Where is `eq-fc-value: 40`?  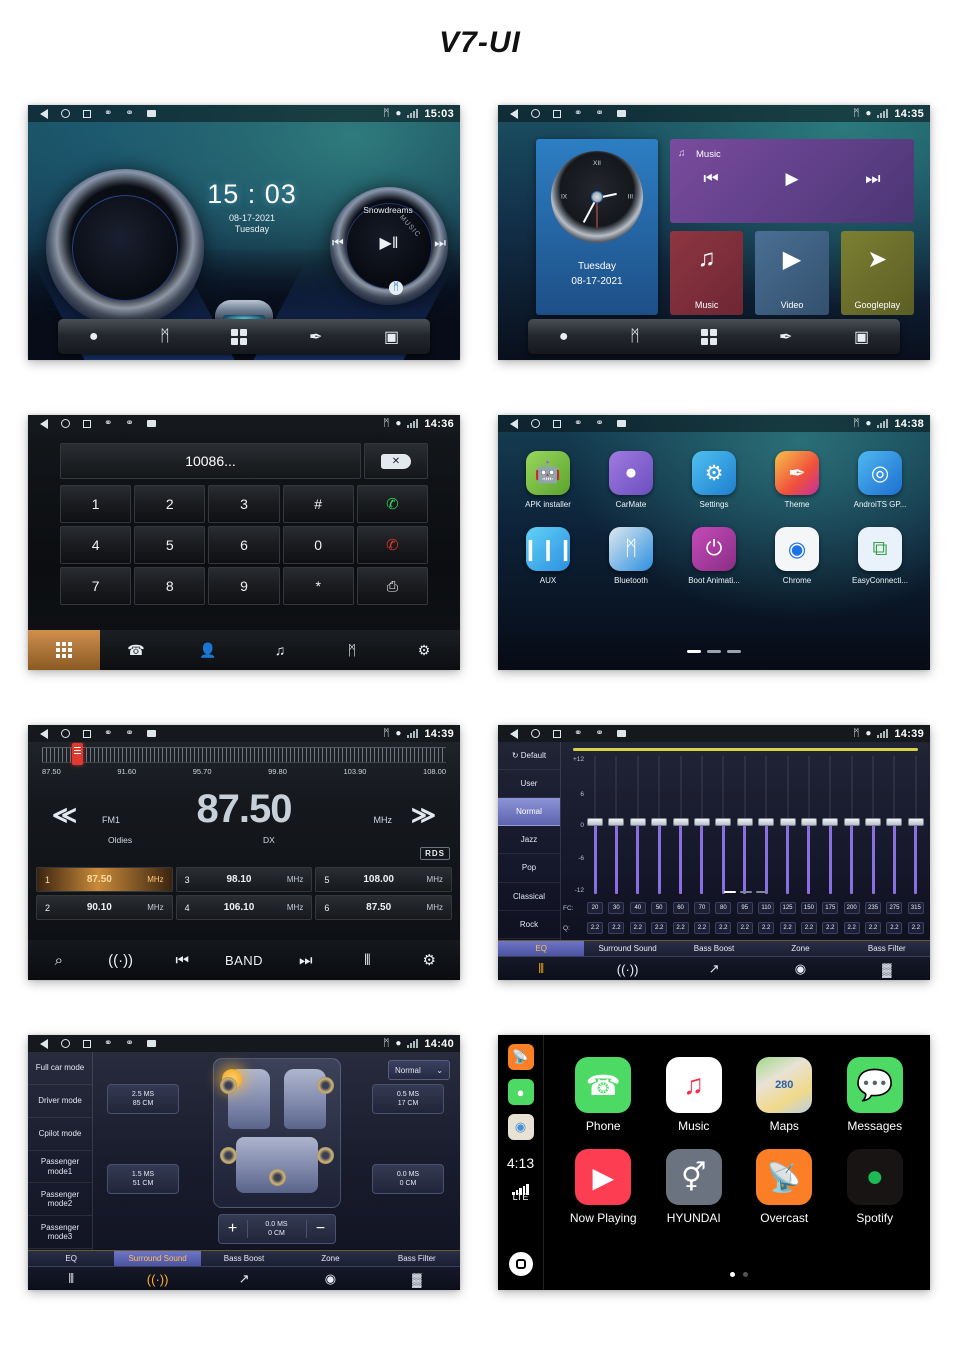 eq-fc-value: 40 is located at coordinates (637, 908).